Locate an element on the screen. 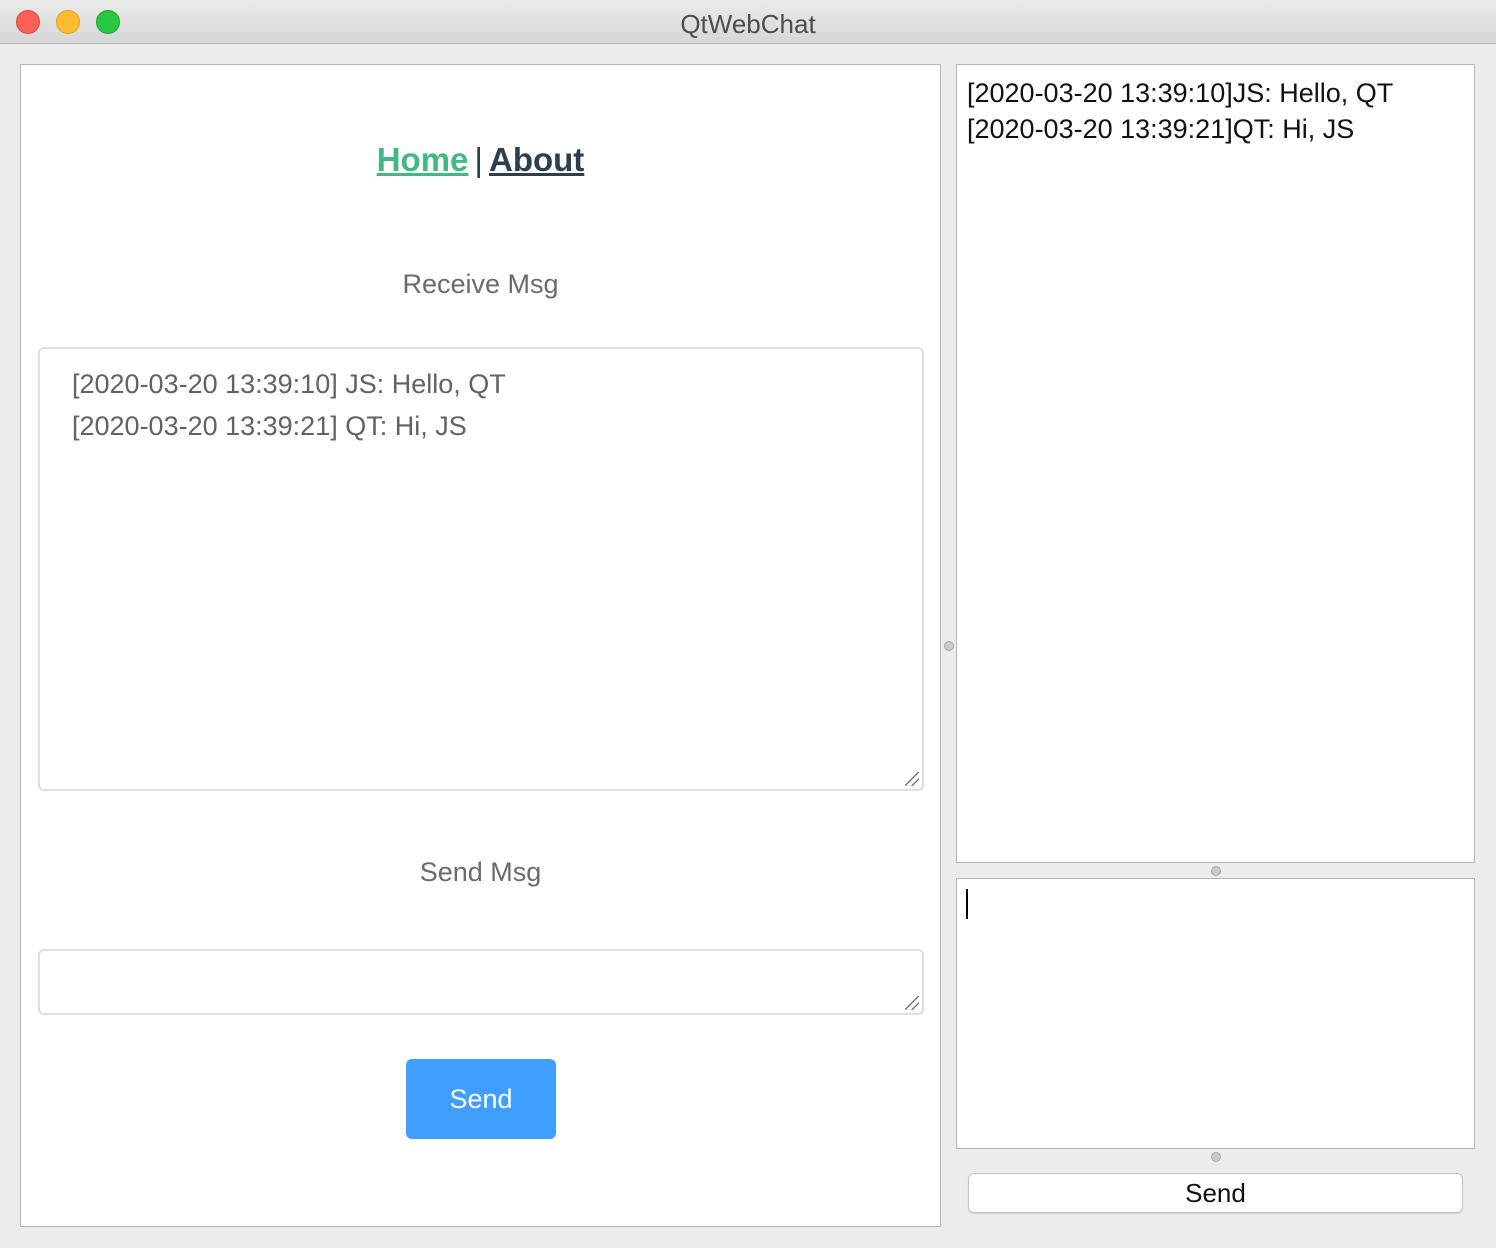 This screenshot has height=1248, width=1496. qt-message-input is located at coordinates (1215, 1013).